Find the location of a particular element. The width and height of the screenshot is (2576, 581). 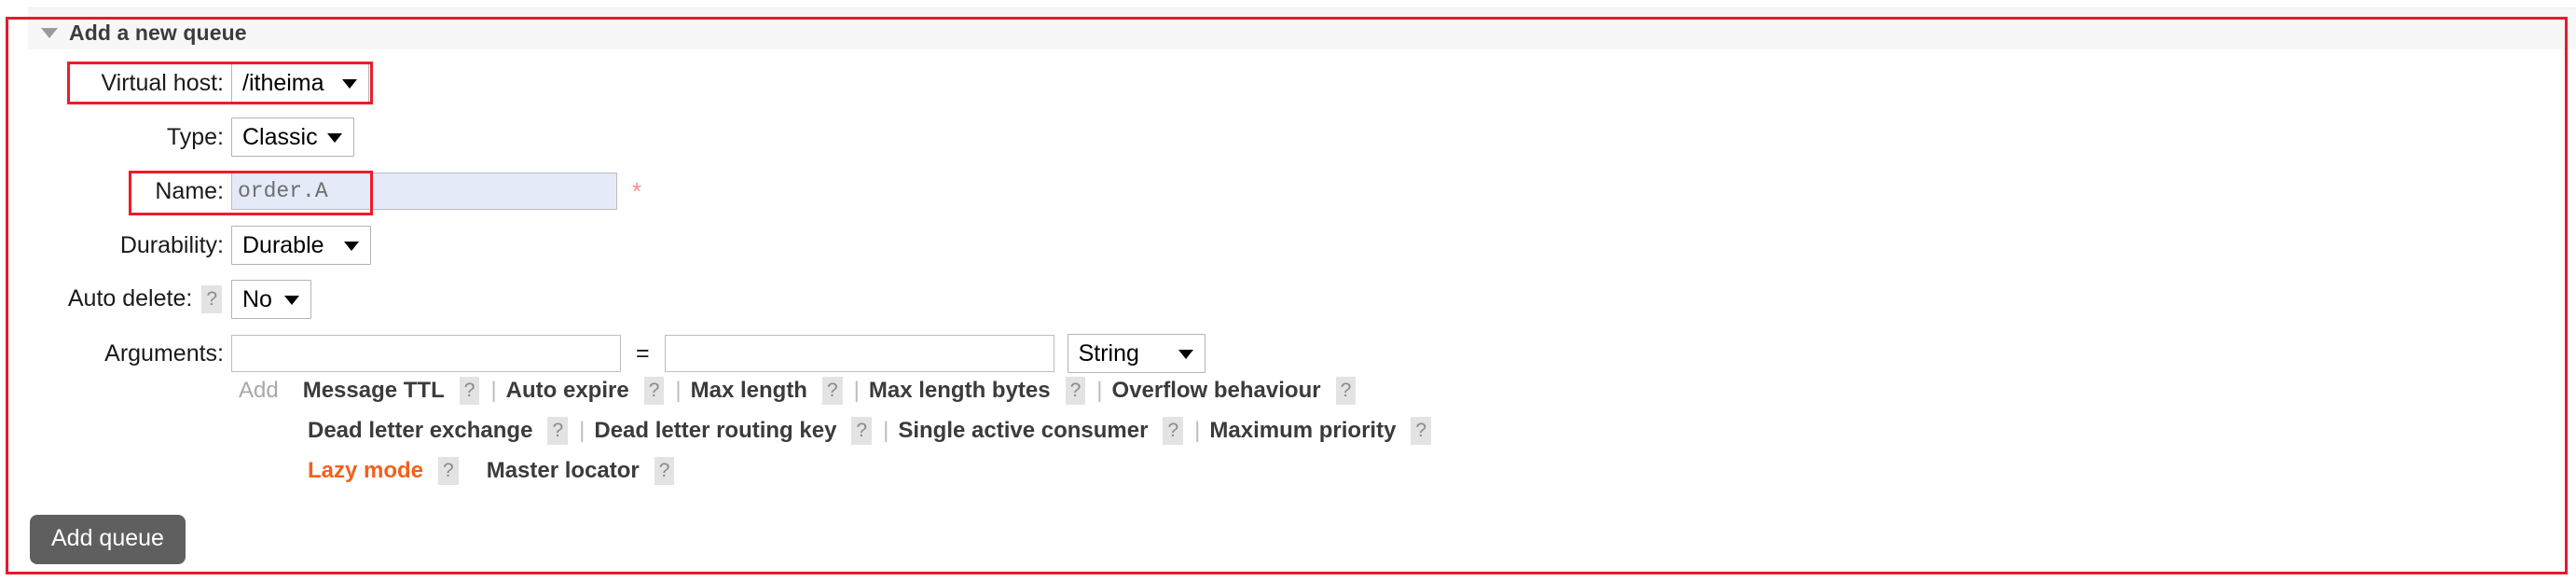

maximum-priority-help-icon: ? is located at coordinates (1421, 431).